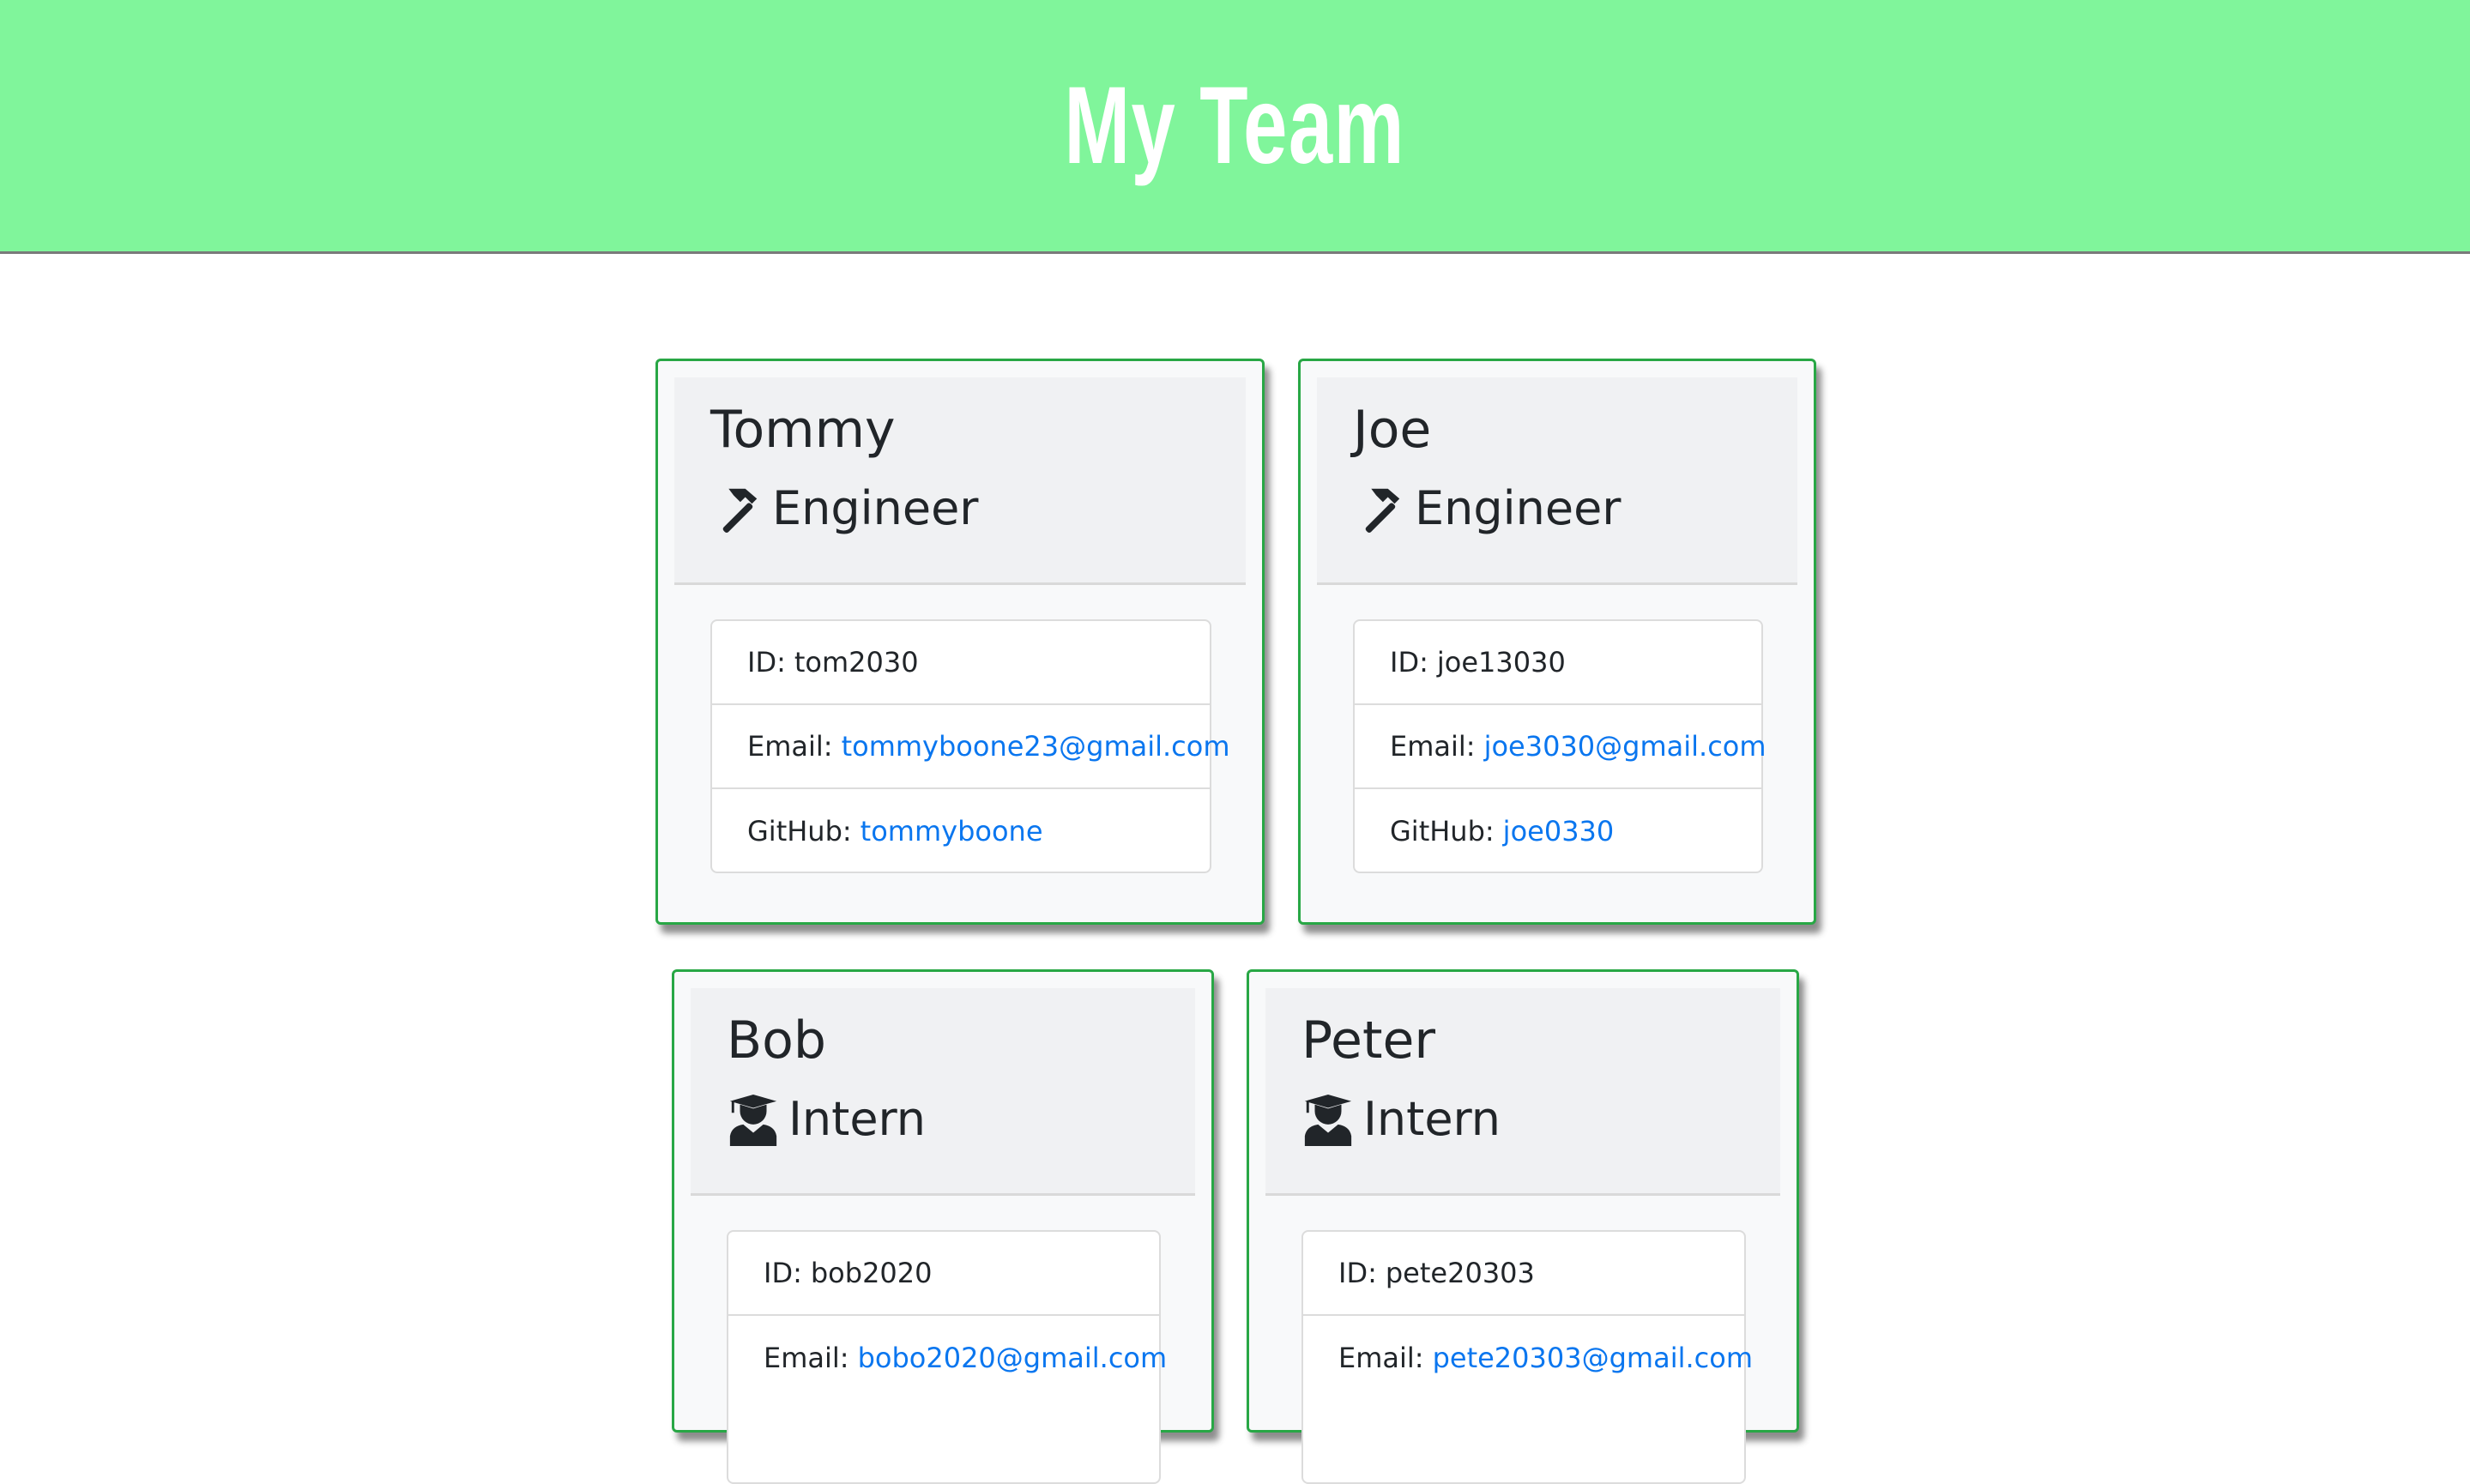 Image resolution: width=2470 pixels, height=1484 pixels. I want to click on email-row: Email: joe3030@gmail.com, so click(1561, 747).